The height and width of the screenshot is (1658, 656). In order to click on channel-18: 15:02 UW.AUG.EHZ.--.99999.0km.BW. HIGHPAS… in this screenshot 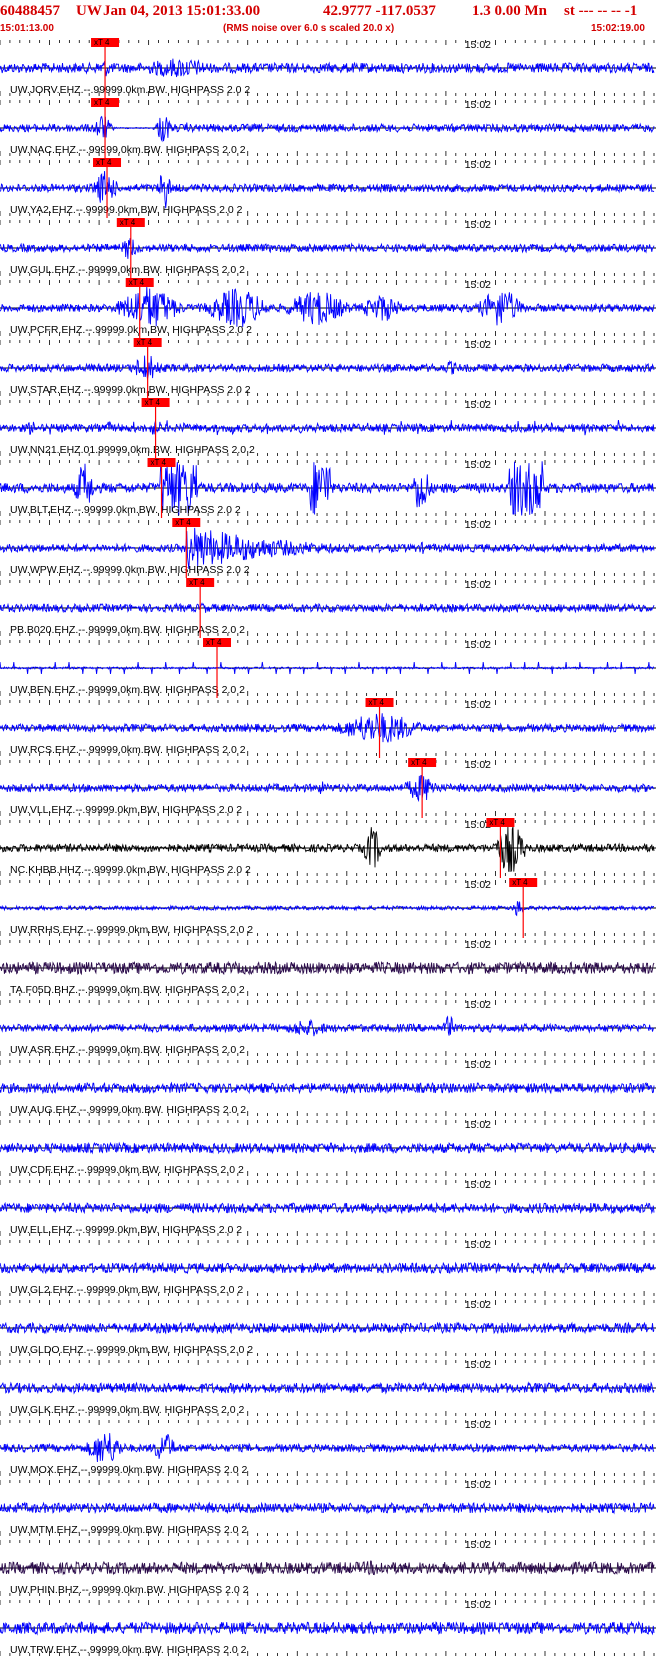, I will do `click(328, 1087)`.